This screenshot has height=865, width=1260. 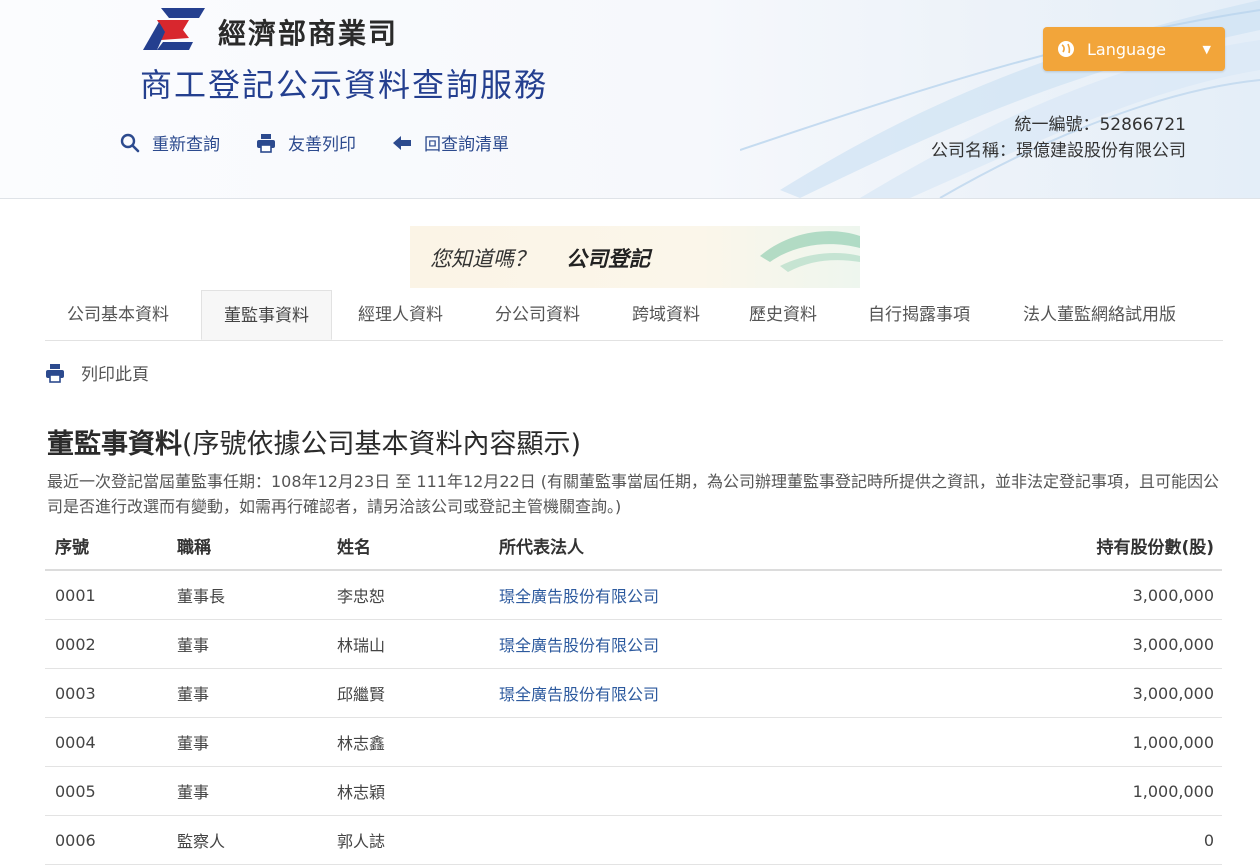 I want to click on banner-question: 您知道嗎？, so click(x=482, y=259).